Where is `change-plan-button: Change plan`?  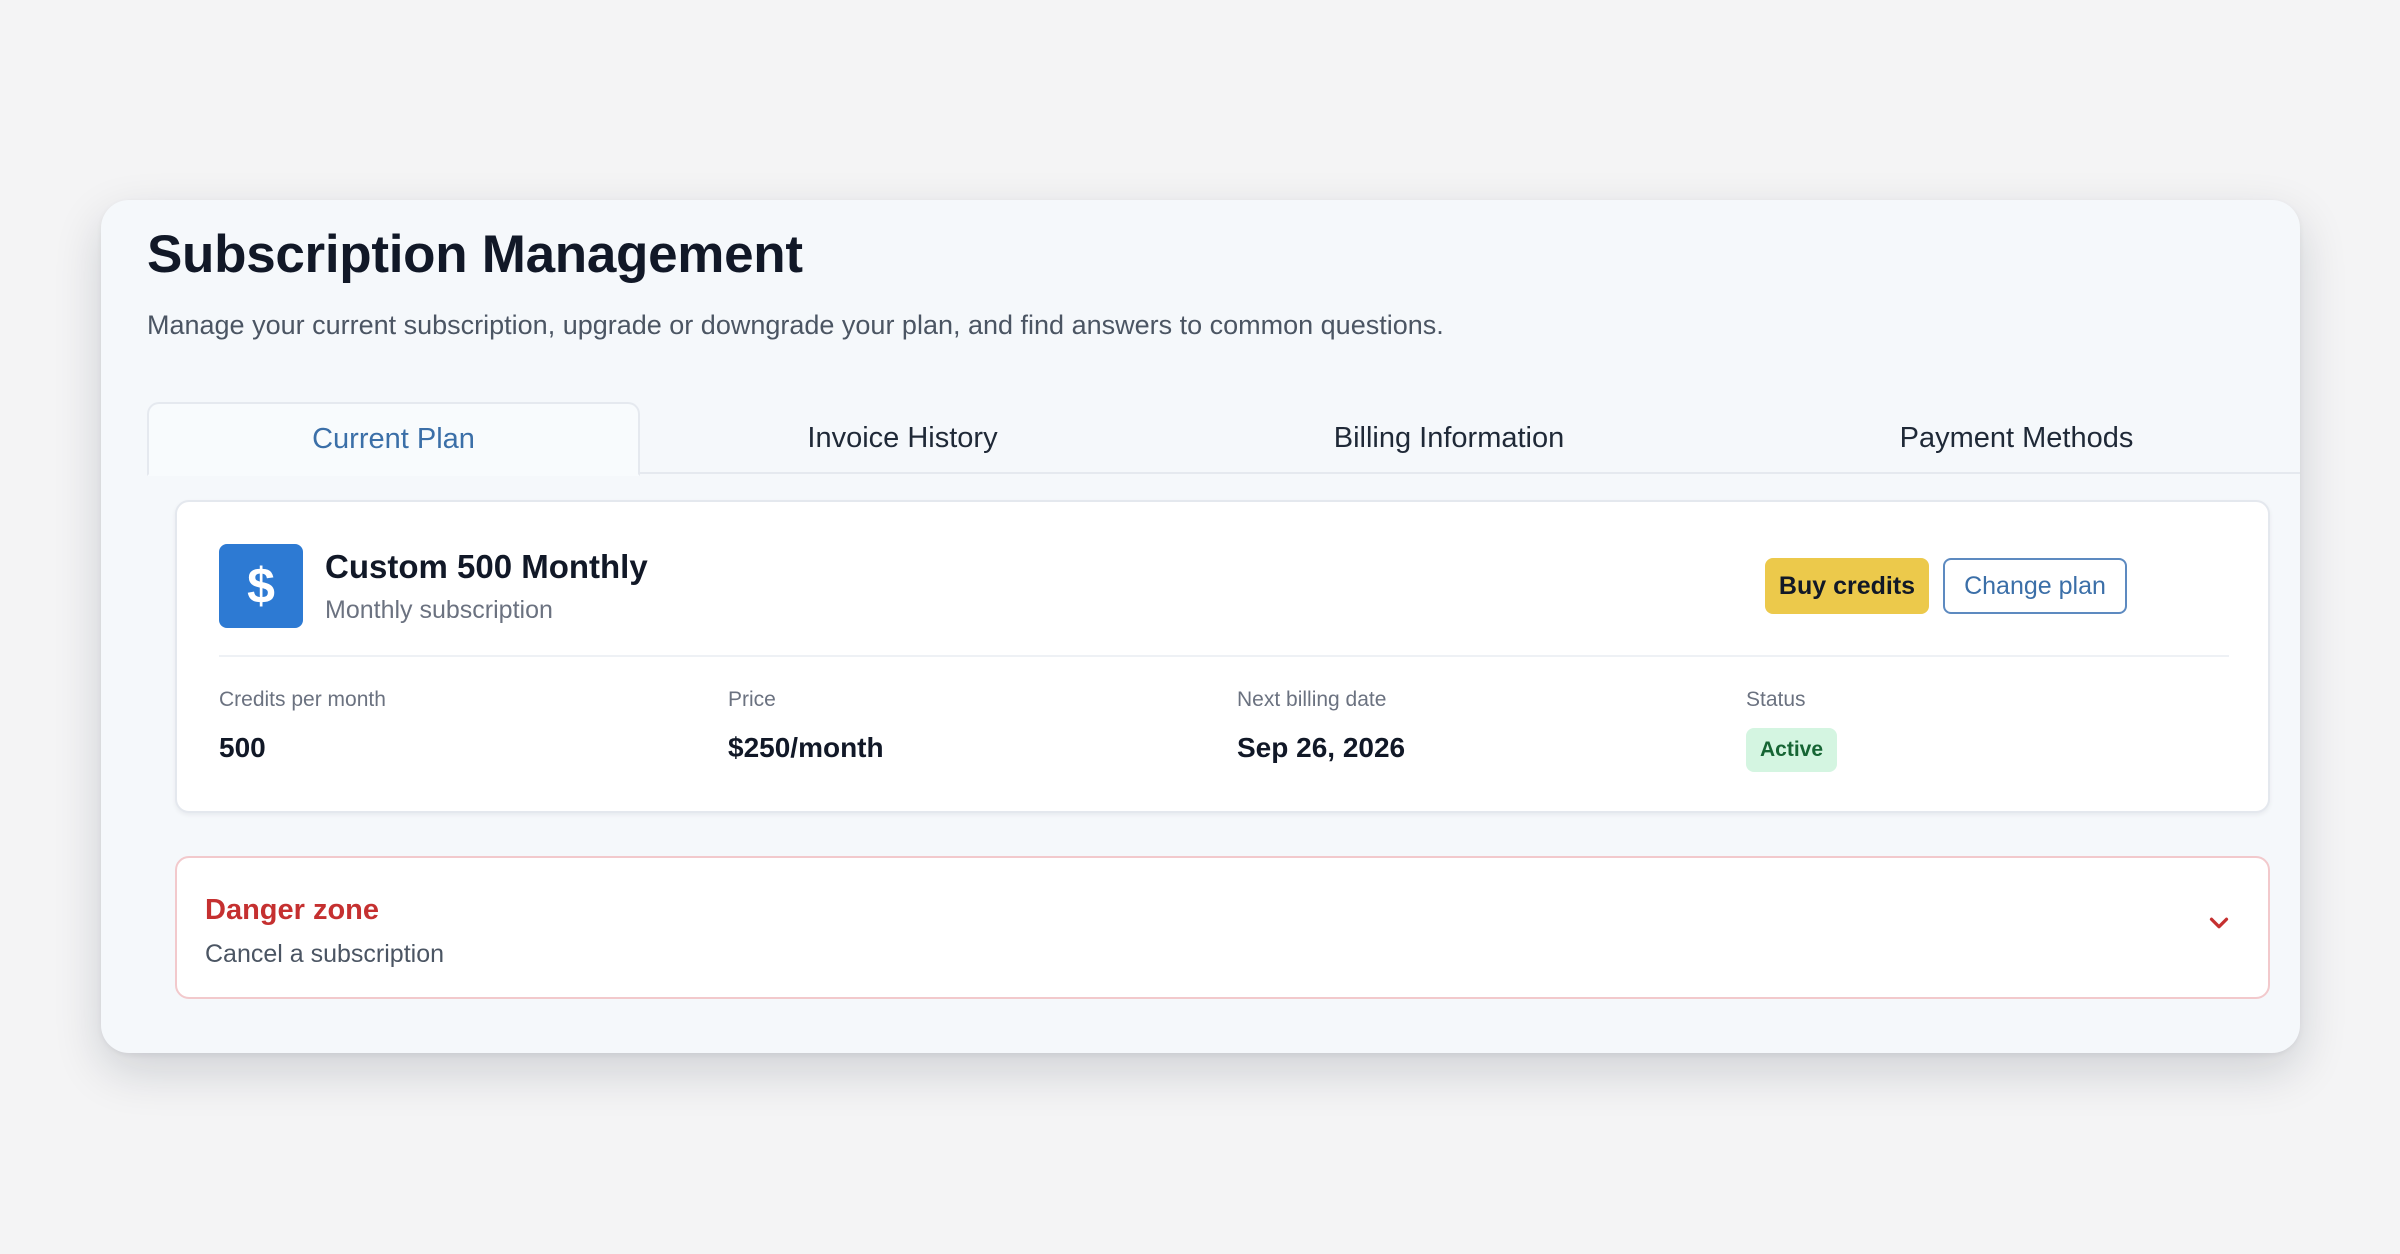 change-plan-button: Change plan is located at coordinates (2035, 586).